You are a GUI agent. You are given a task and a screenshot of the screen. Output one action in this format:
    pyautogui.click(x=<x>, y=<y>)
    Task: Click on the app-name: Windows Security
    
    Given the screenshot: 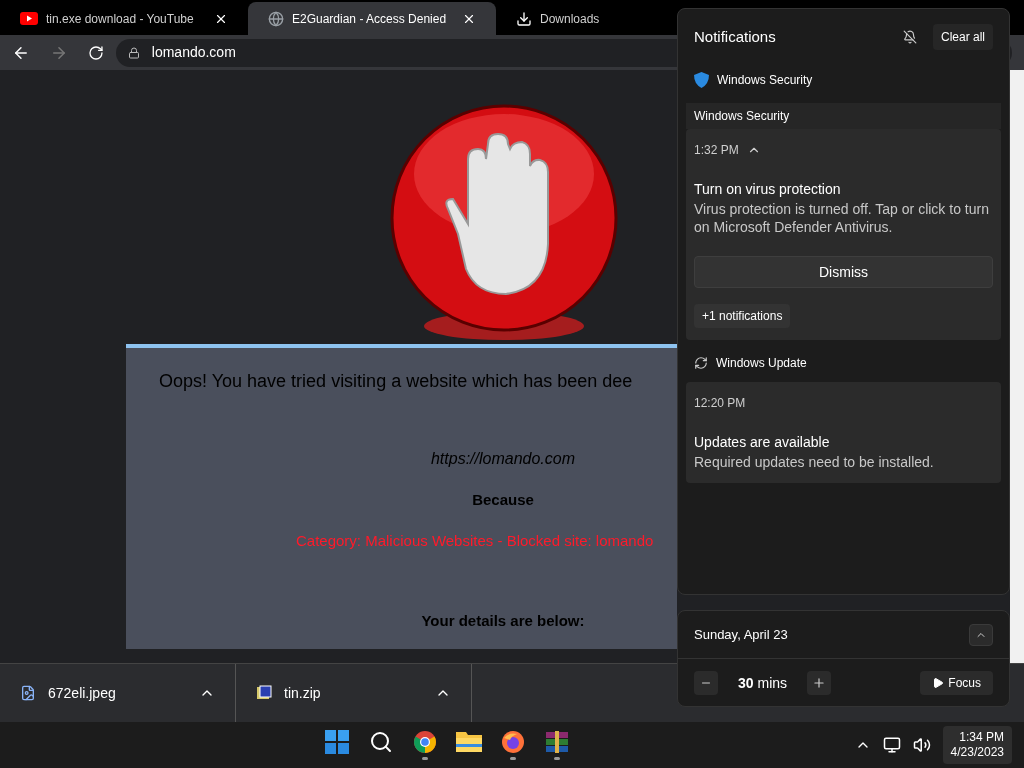 What is the action you would take?
    pyautogui.click(x=765, y=80)
    